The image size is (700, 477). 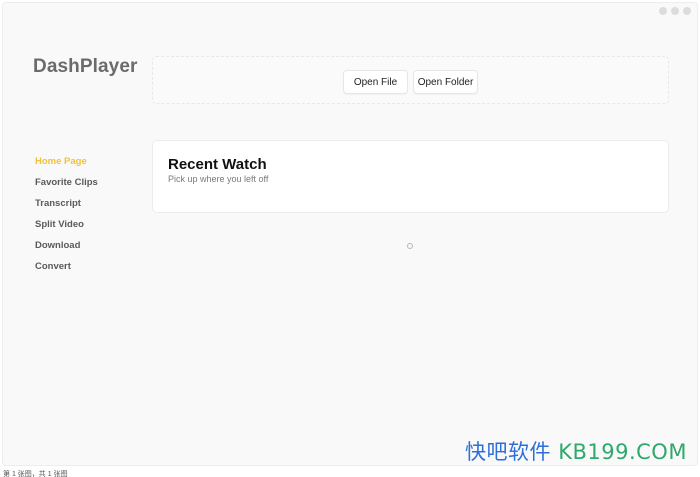 What do you see at coordinates (66, 206) in the screenshot?
I see `sidebar-item-transcript: Transcript` at bounding box center [66, 206].